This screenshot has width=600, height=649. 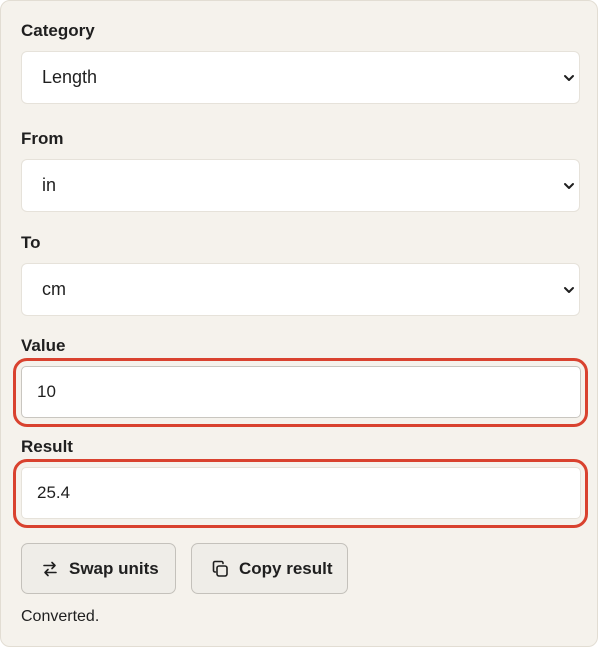 I want to click on copy-result-label: Copy result, so click(x=286, y=568).